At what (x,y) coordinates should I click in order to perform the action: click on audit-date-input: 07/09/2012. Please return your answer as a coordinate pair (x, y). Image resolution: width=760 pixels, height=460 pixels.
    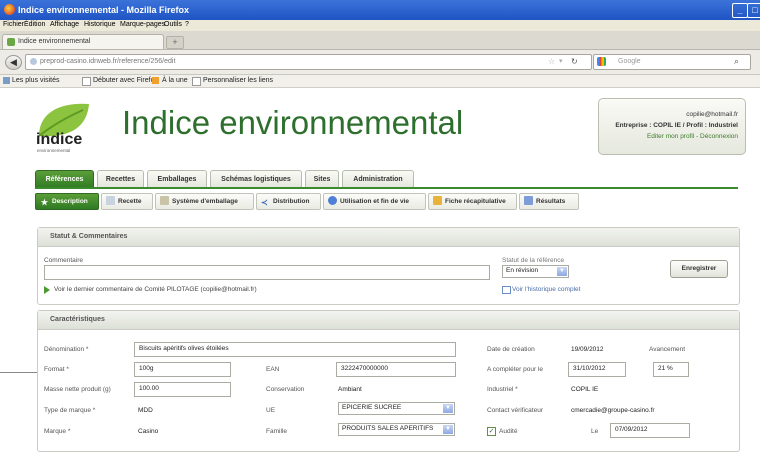
    Looking at the image, I should click on (650, 430).